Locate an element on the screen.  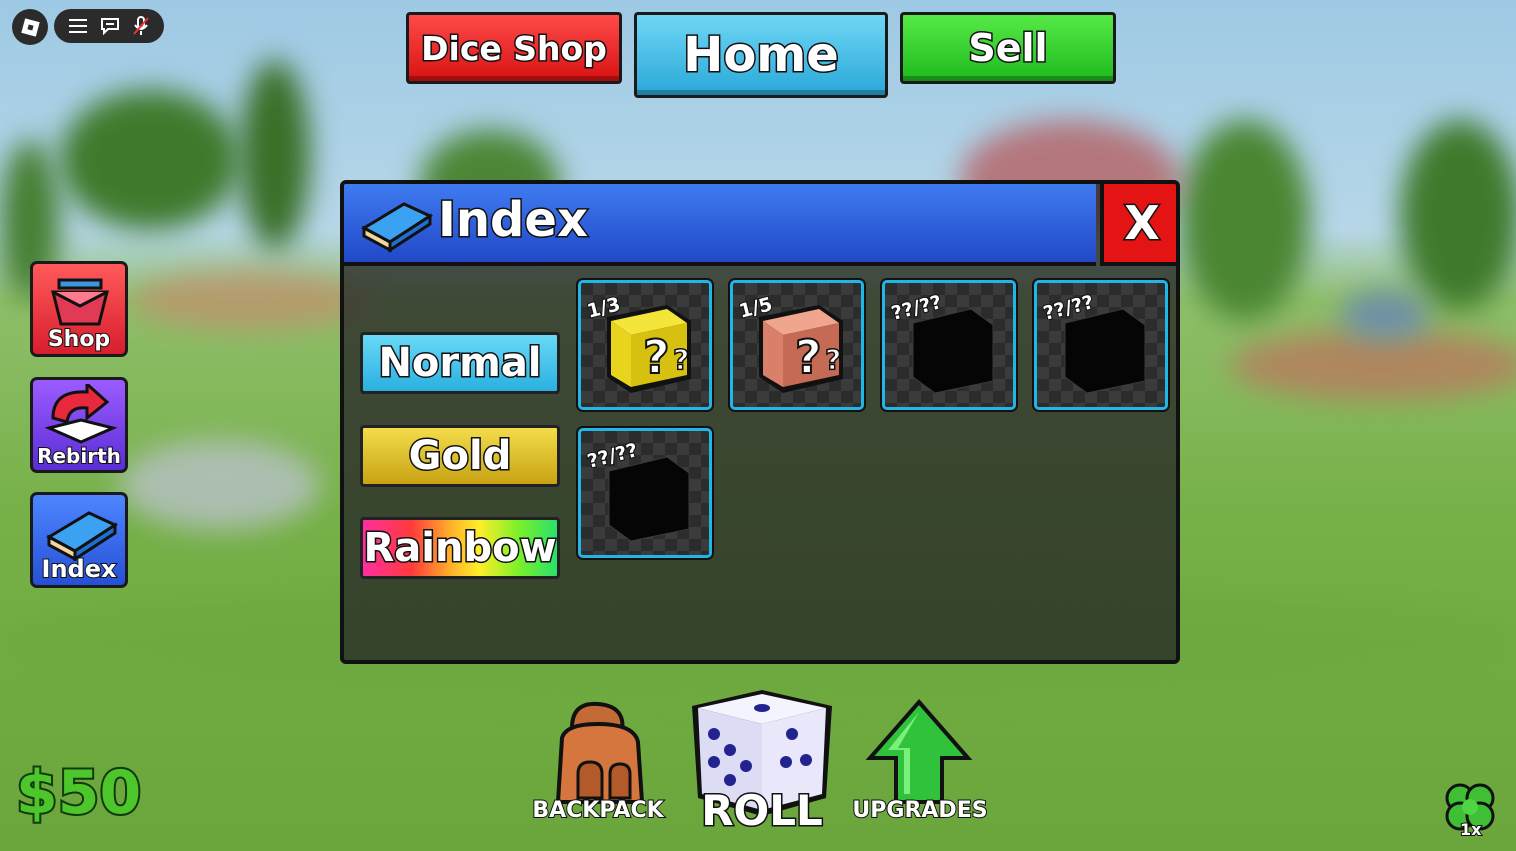
backpack-icon is located at coordinates (600, 752).